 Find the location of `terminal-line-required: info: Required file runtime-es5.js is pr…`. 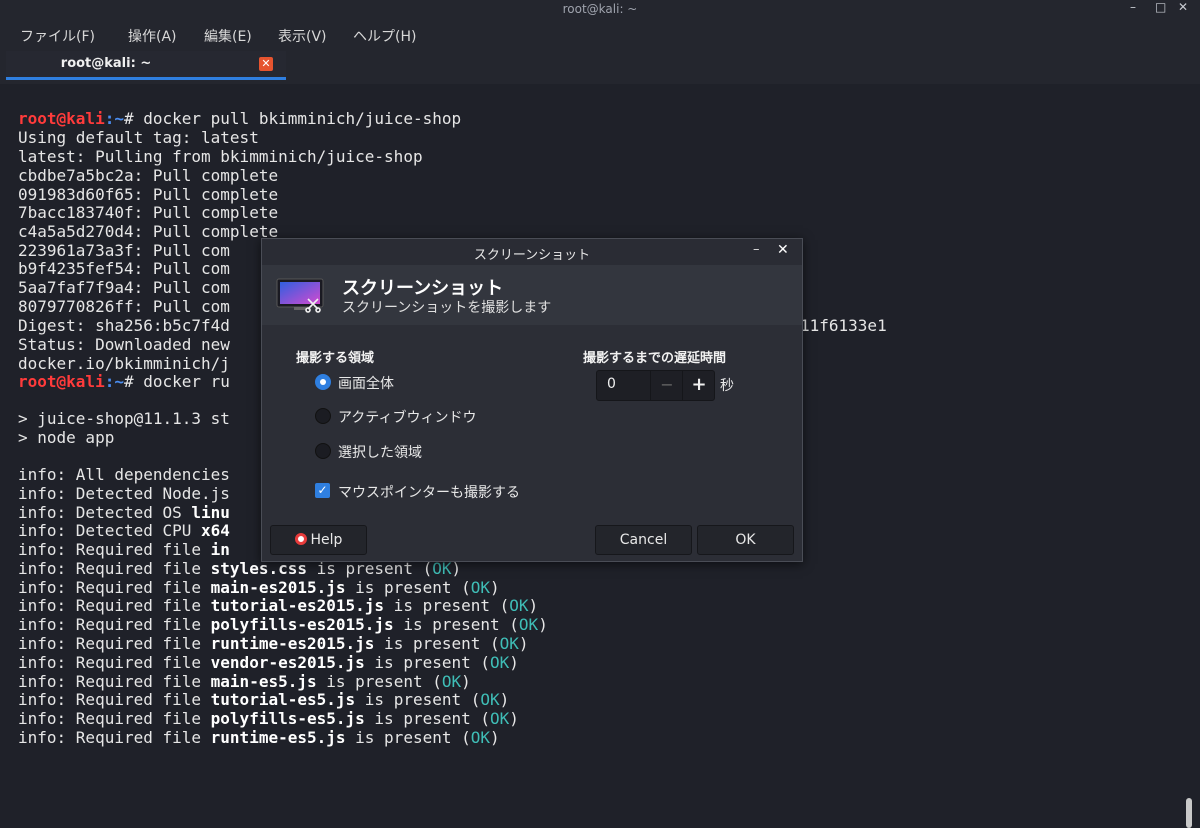

terminal-line-required: info: Required file runtime-es5.js is pr… is located at coordinates (259, 737).